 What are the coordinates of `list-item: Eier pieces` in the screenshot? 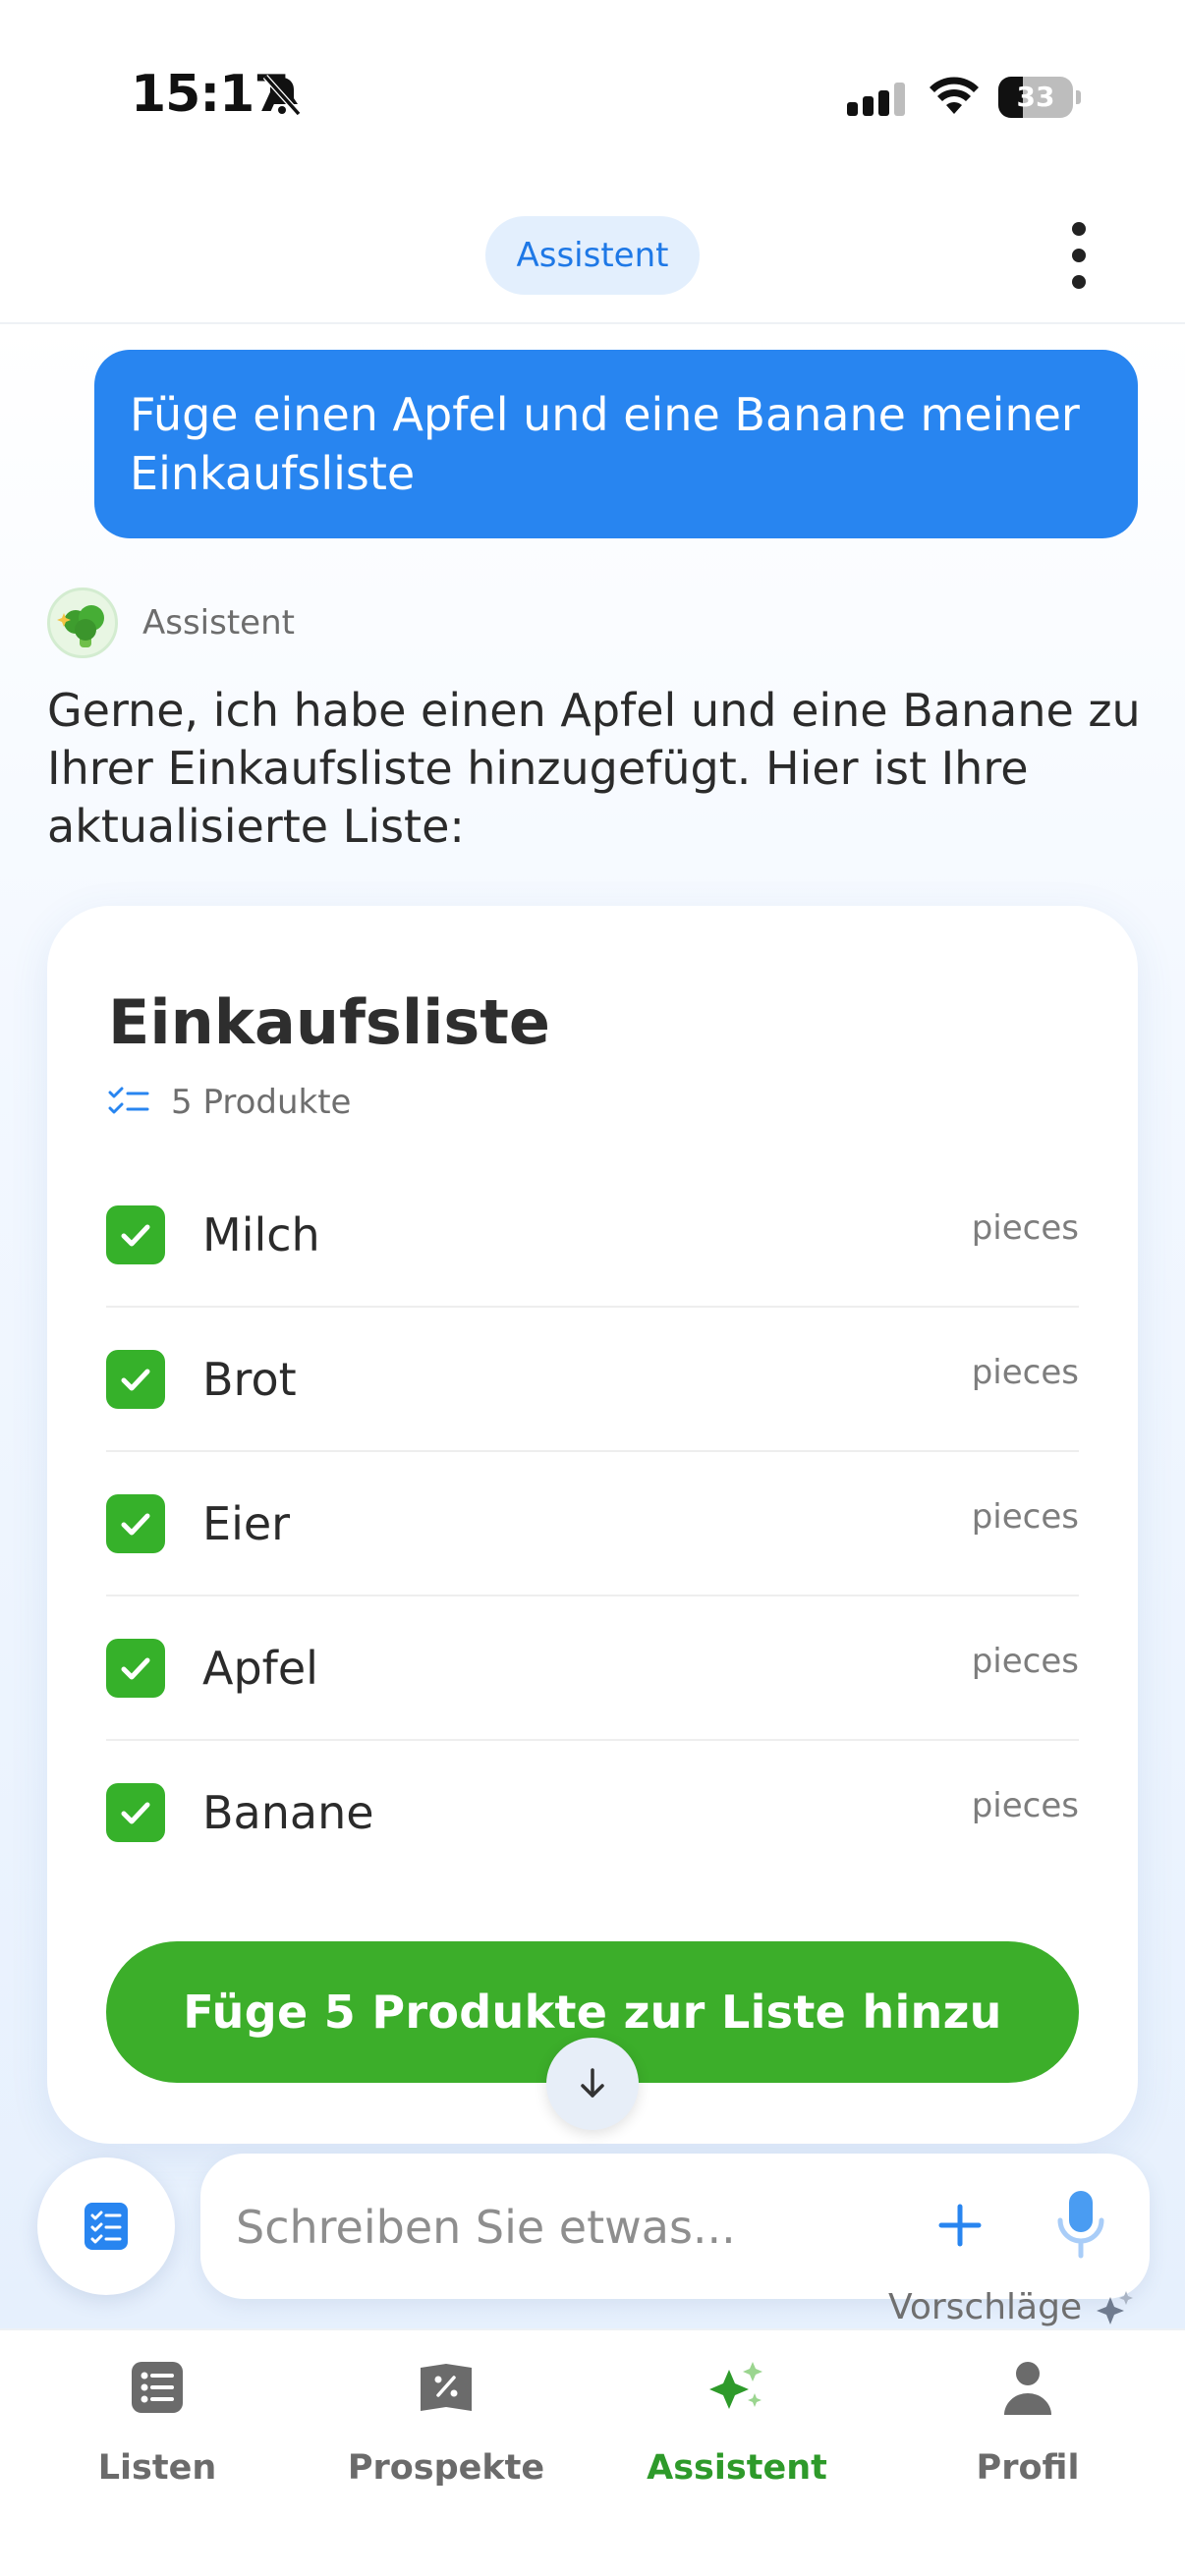 It's located at (592, 1524).